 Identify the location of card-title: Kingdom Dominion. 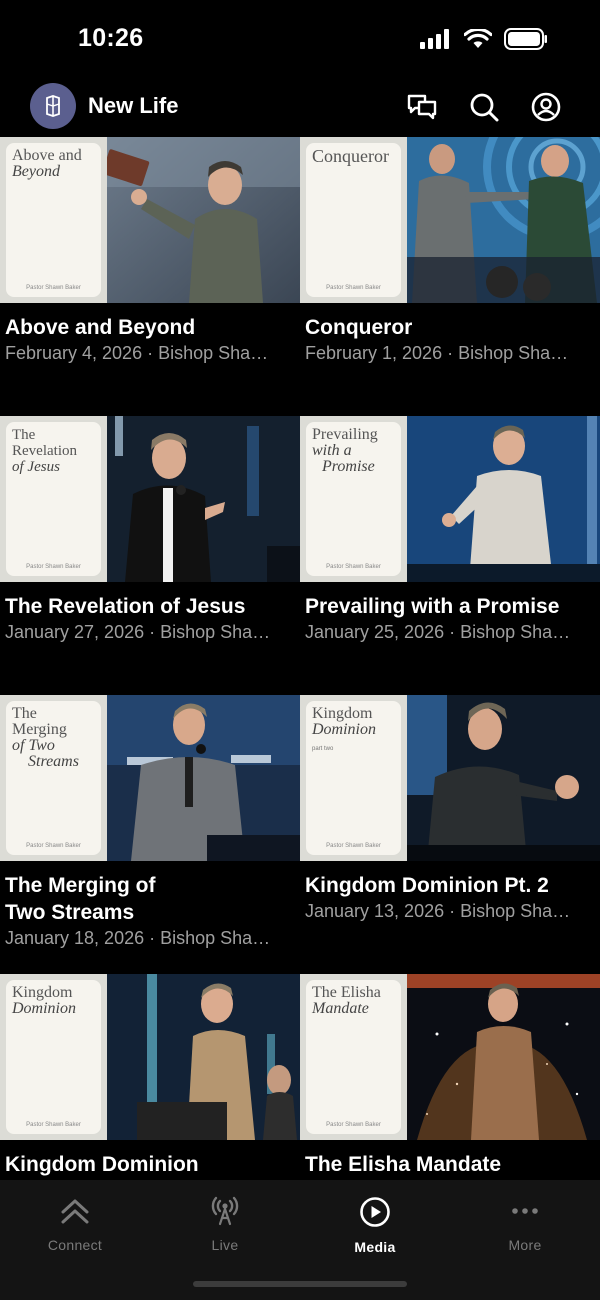
(102, 1164).